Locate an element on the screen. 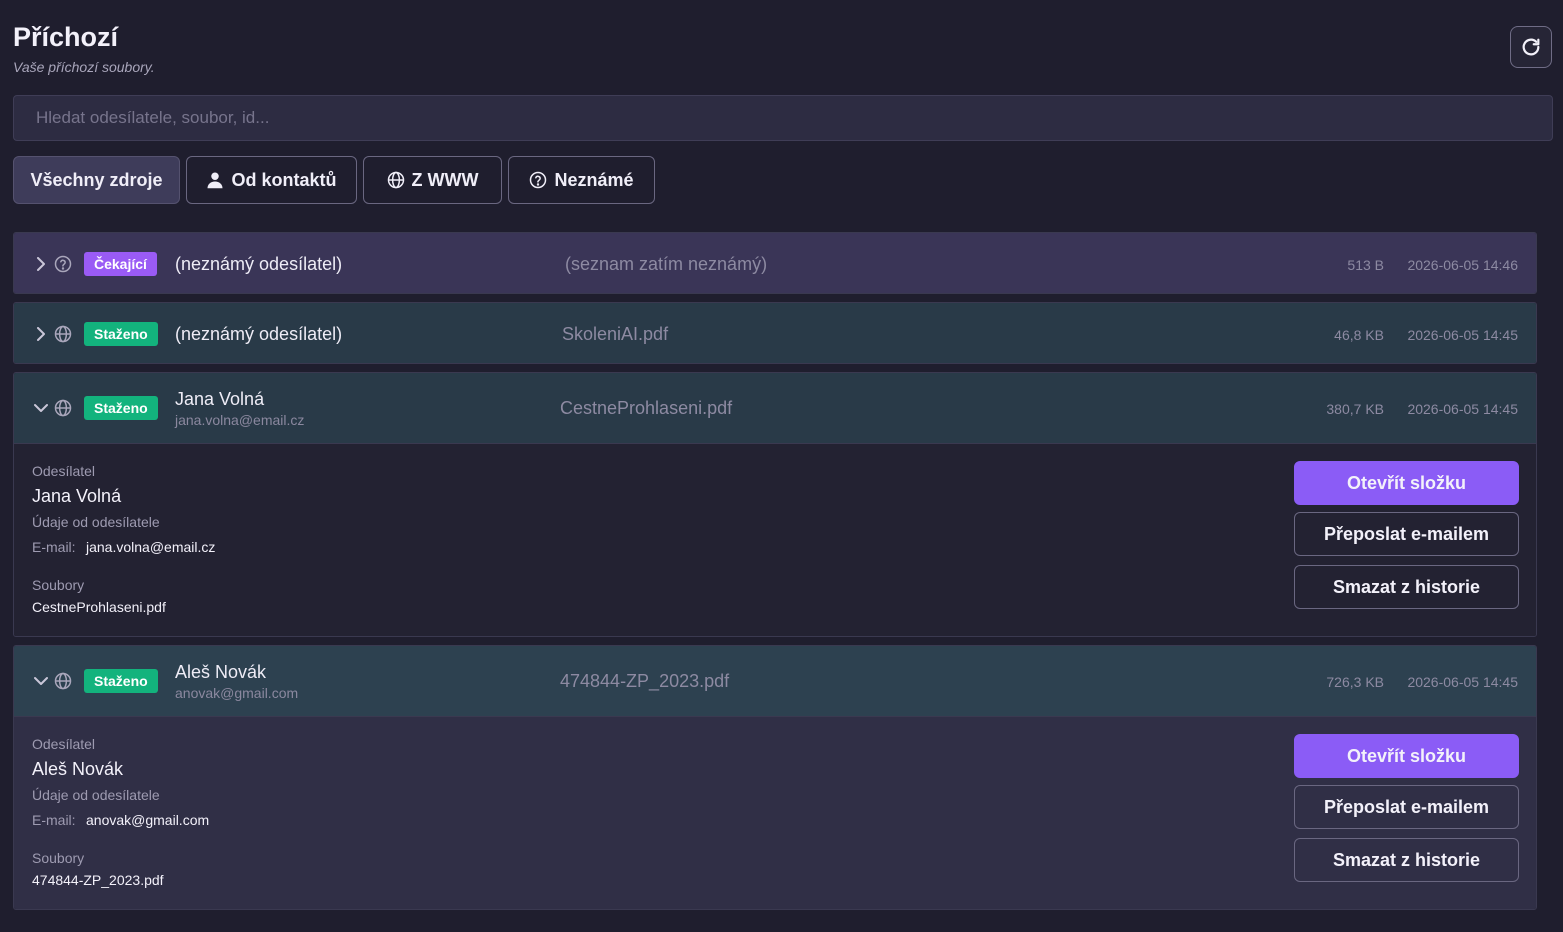  detail-file: CestneProhlaseni.pdf is located at coordinates (99, 607).